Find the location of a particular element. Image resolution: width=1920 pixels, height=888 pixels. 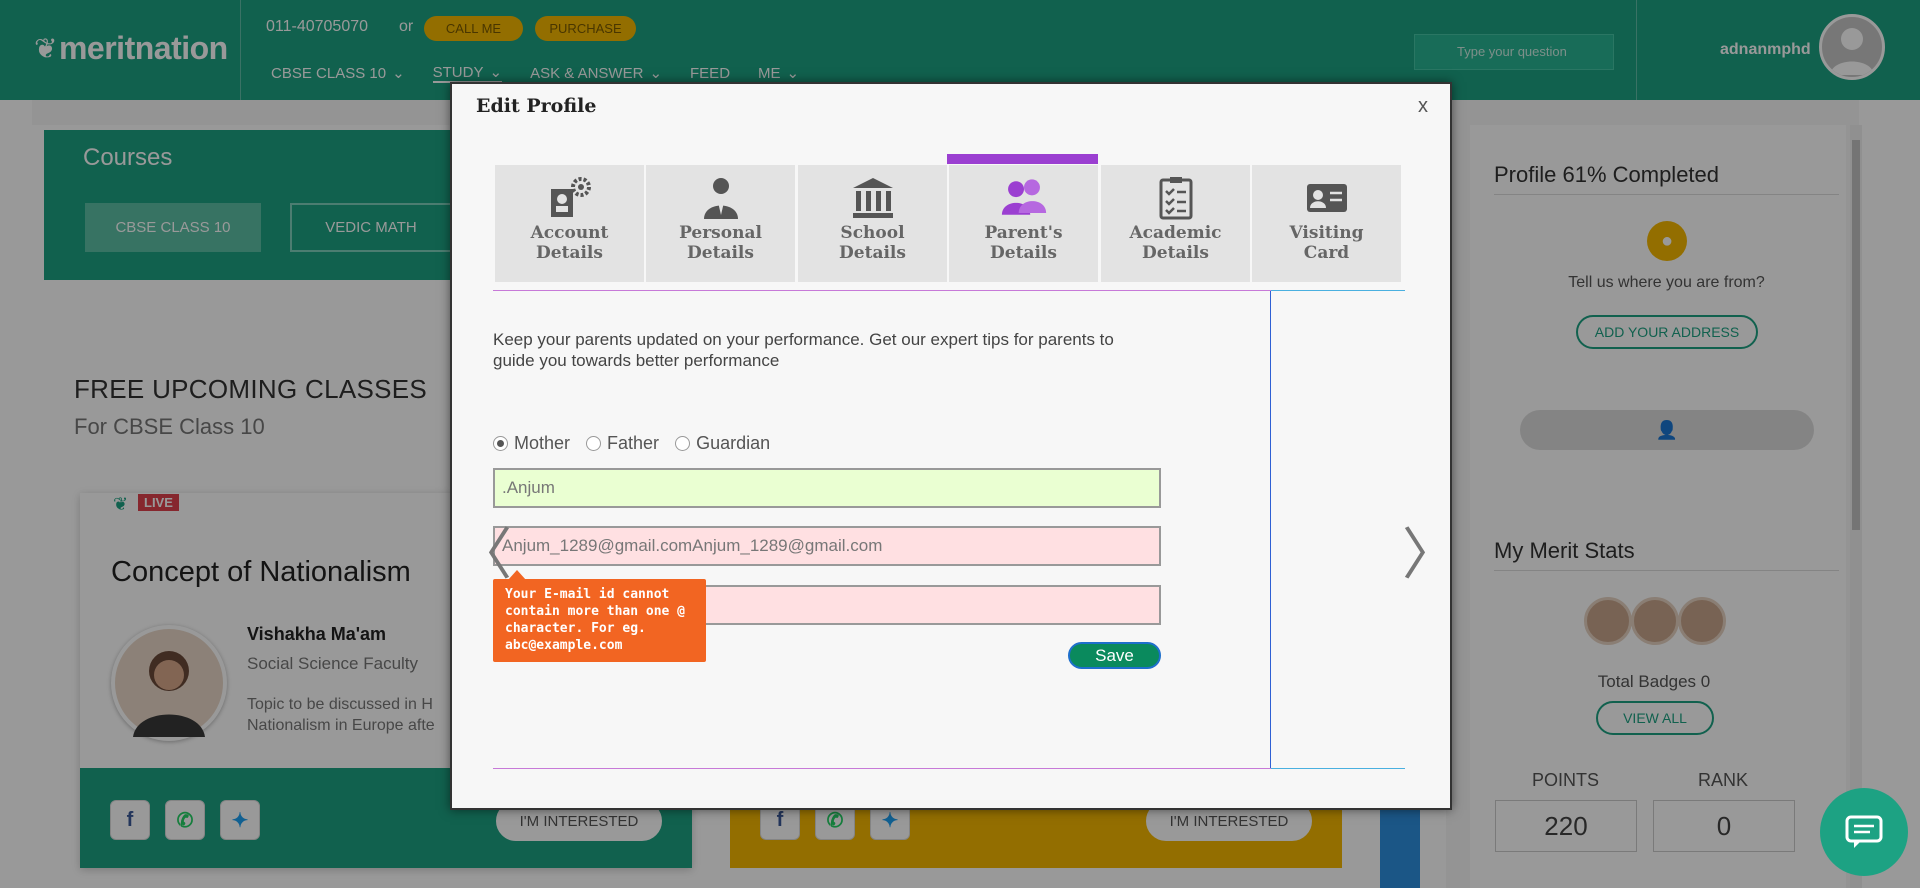

parent-type-radio-group: Mother Father Guardian is located at coordinates (635, 443).